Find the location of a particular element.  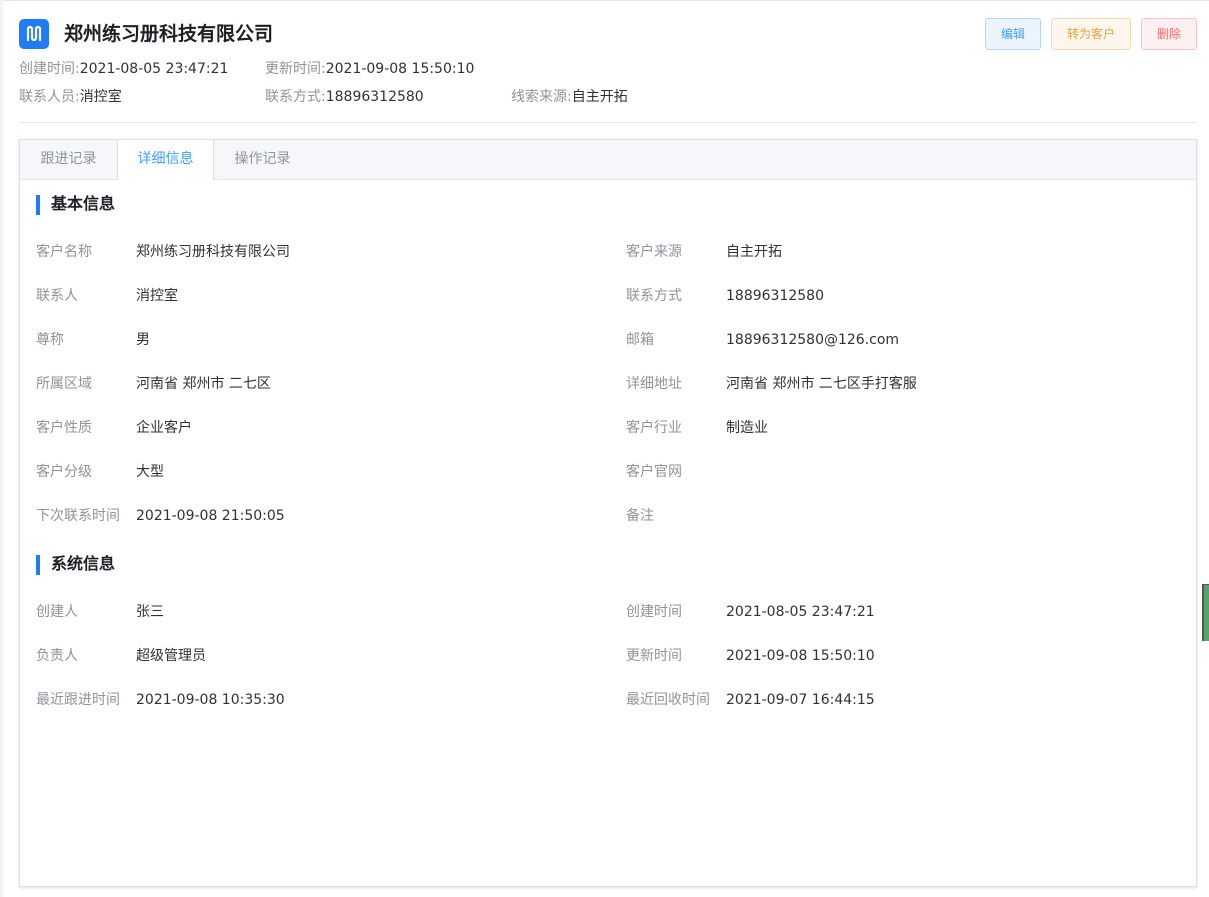

meta-phone-value: 18896312580 is located at coordinates (374, 97).